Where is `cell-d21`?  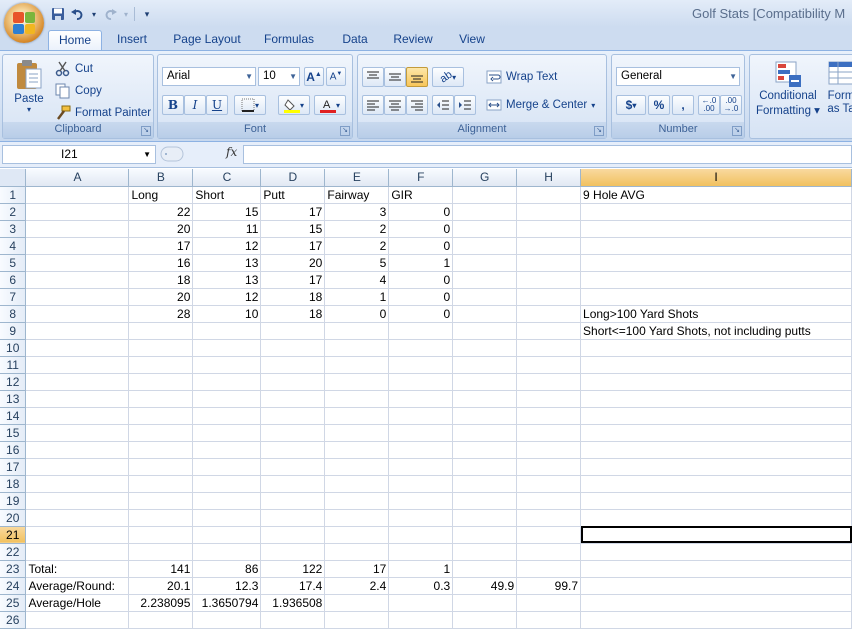 cell-d21 is located at coordinates (293, 535).